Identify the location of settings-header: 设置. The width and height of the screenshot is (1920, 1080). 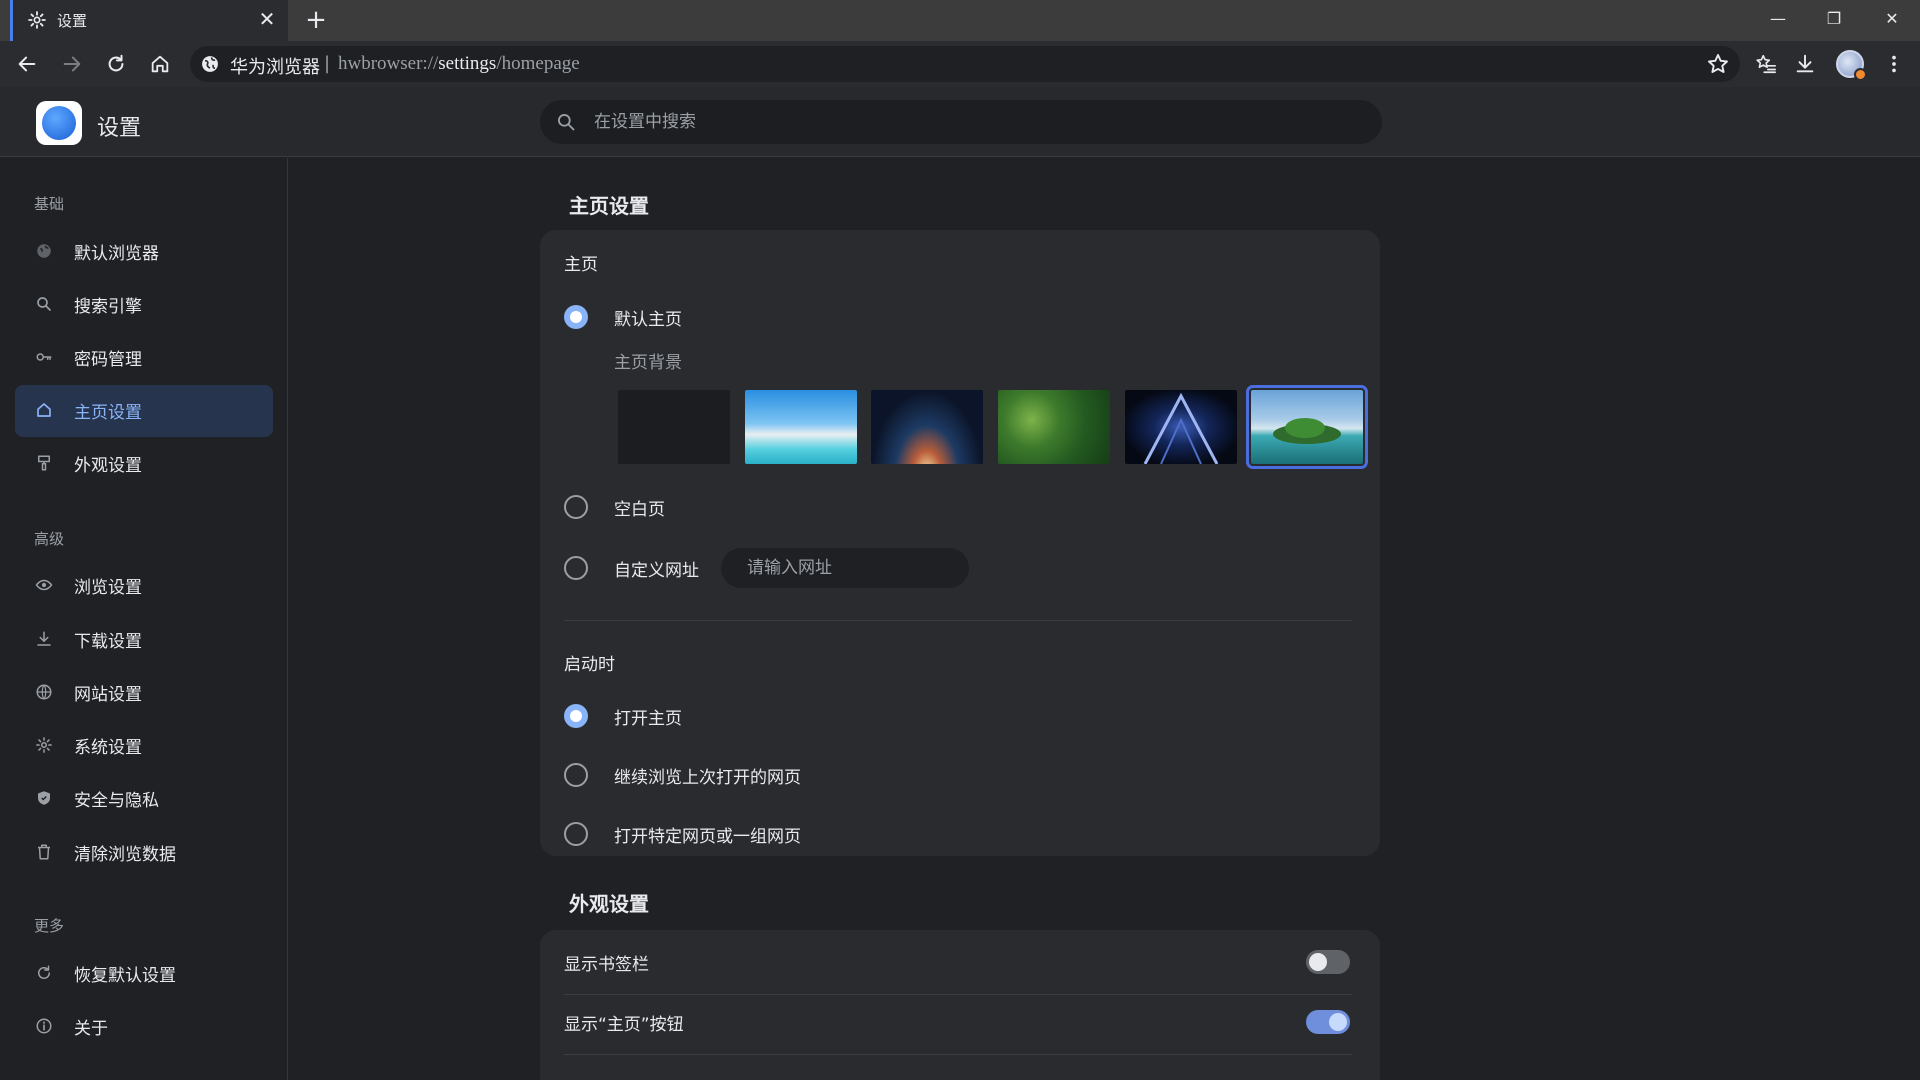
(960, 122).